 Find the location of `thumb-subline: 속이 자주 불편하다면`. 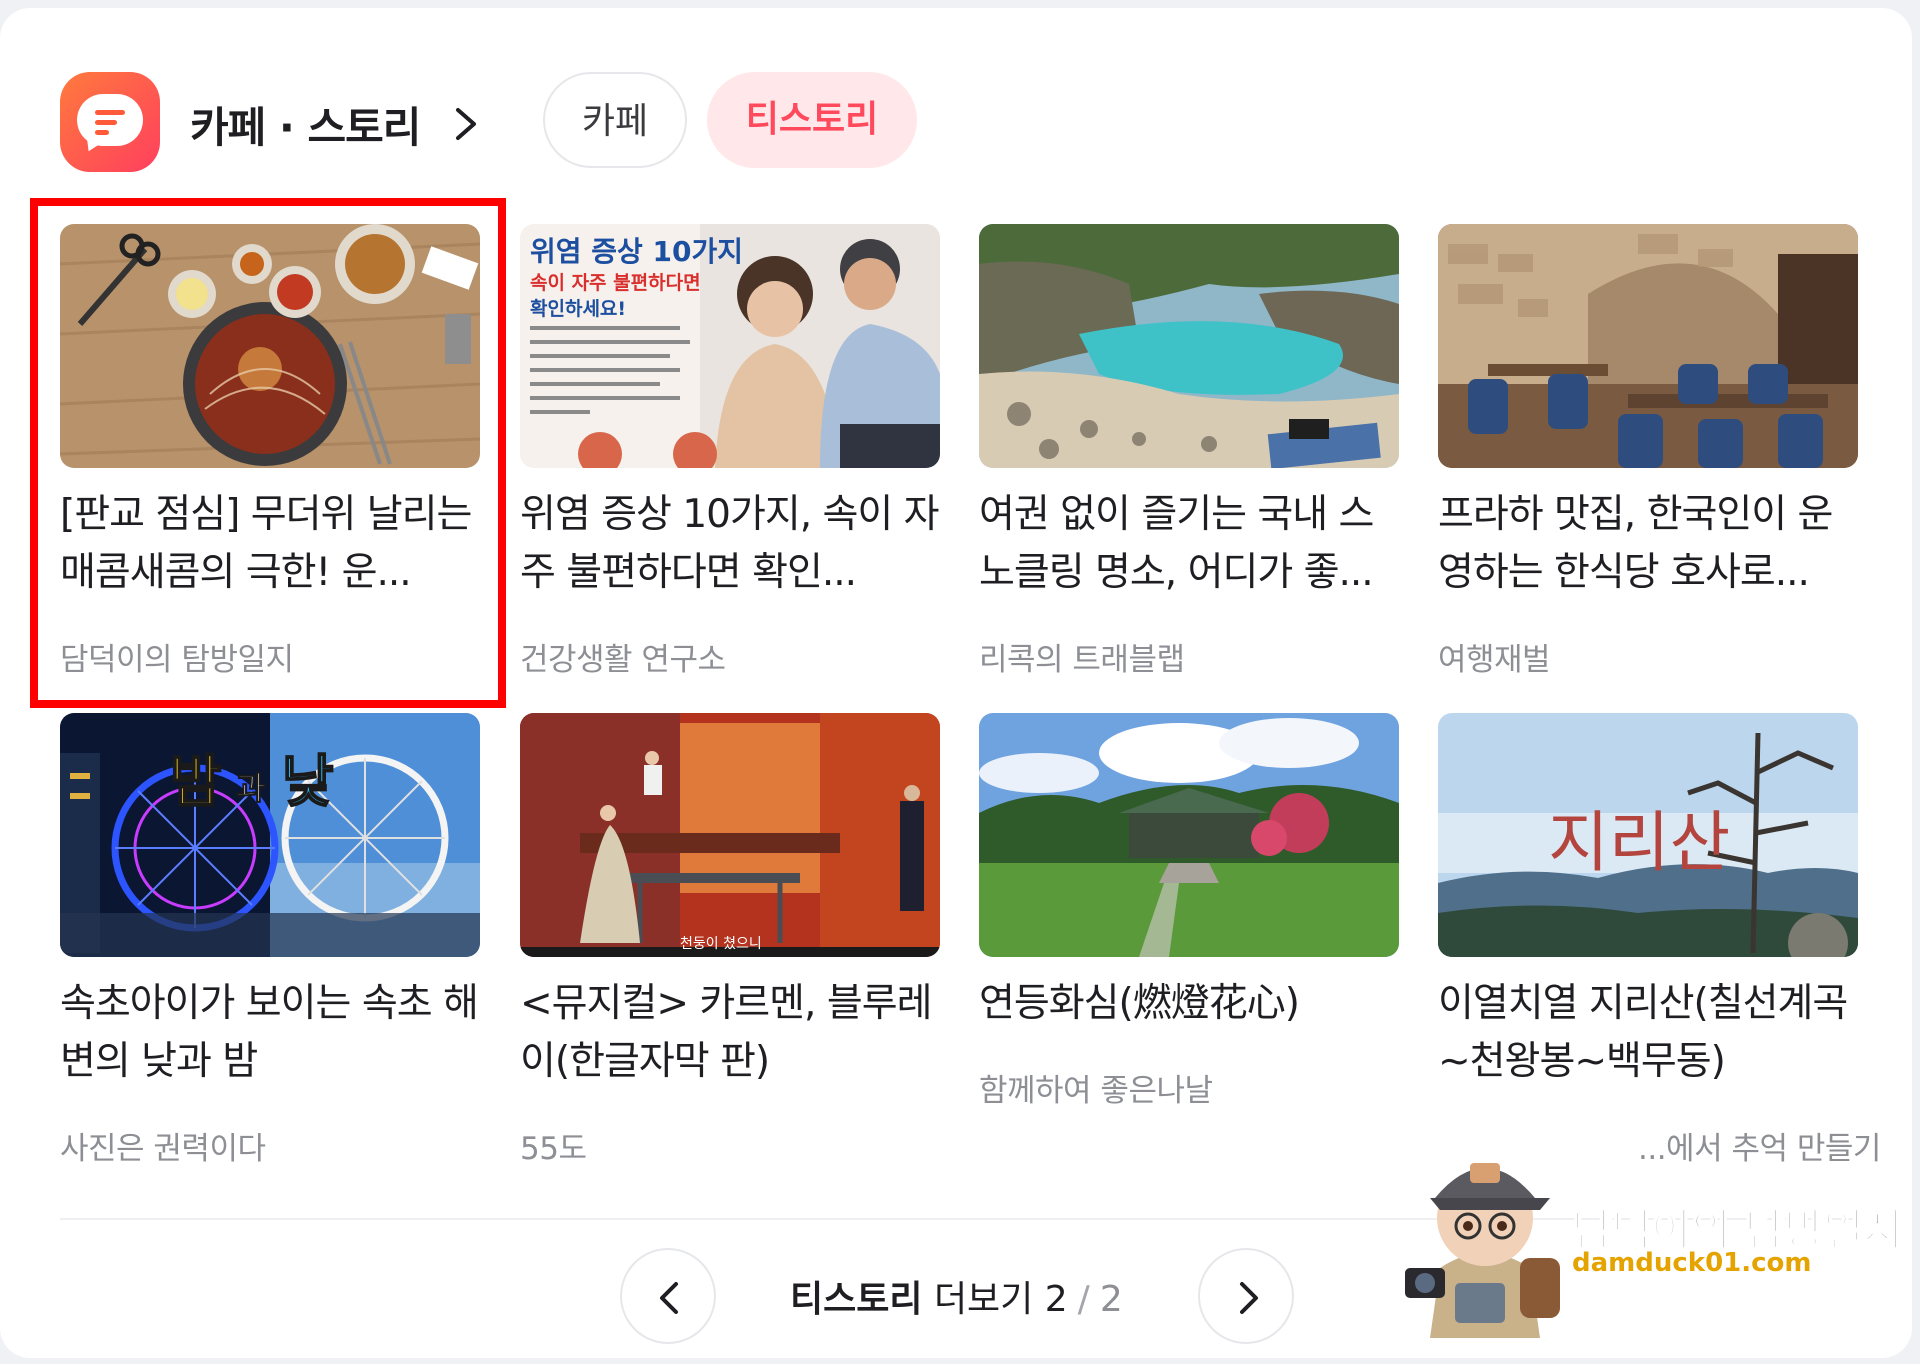

thumb-subline: 속이 자주 불편하다면 is located at coordinates (615, 283).